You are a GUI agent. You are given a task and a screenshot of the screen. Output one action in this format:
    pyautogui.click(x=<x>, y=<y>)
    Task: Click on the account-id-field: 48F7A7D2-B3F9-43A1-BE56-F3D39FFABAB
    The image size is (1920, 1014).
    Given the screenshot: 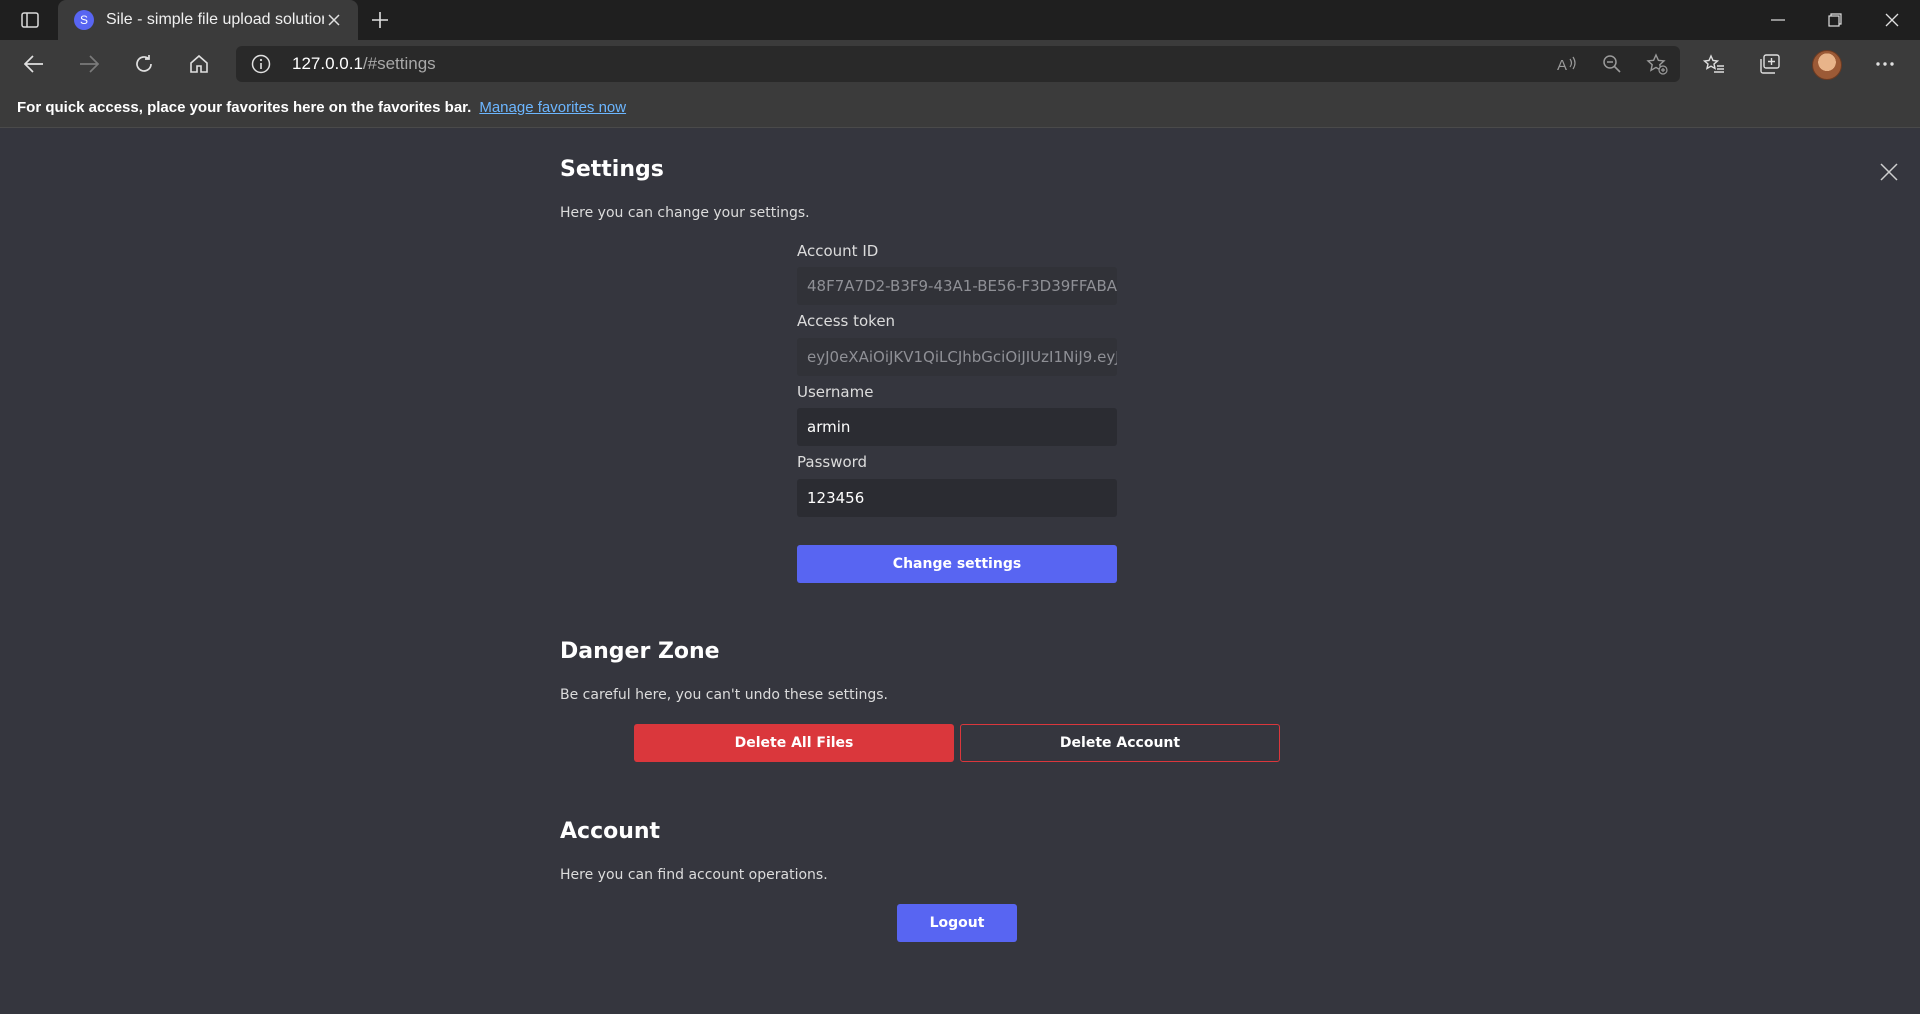 What is the action you would take?
    pyautogui.click(x=957, y=286)
    